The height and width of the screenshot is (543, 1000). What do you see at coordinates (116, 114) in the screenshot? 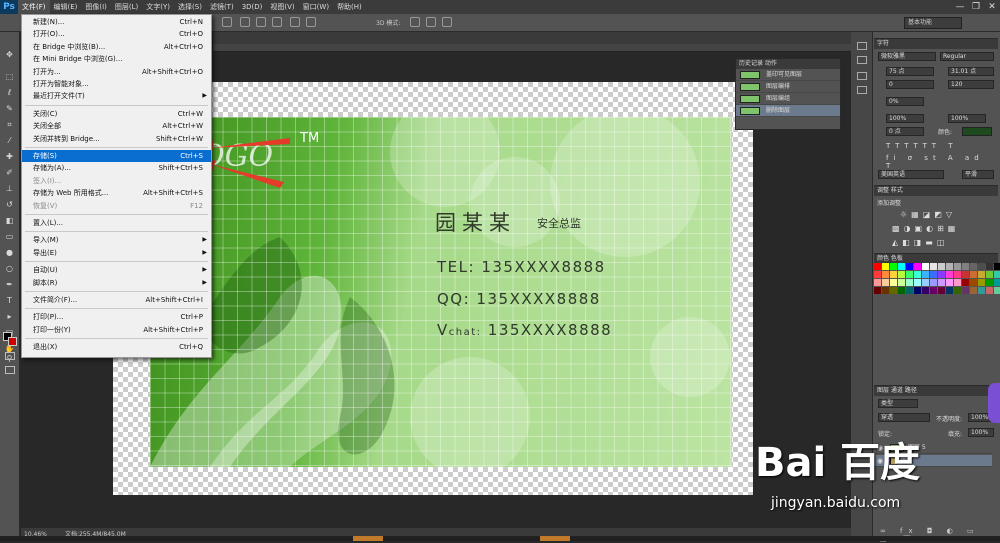
I see `file-menu-item: 关闭(C) Ctrl+W` at bounding box center [116, 114].